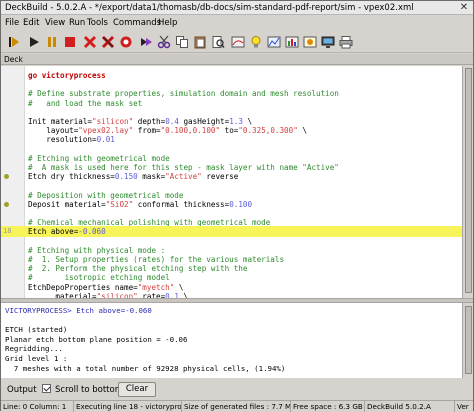  Describe the element at coordinates (218, 42) in the screenshot. I see `find-icon` at that location.